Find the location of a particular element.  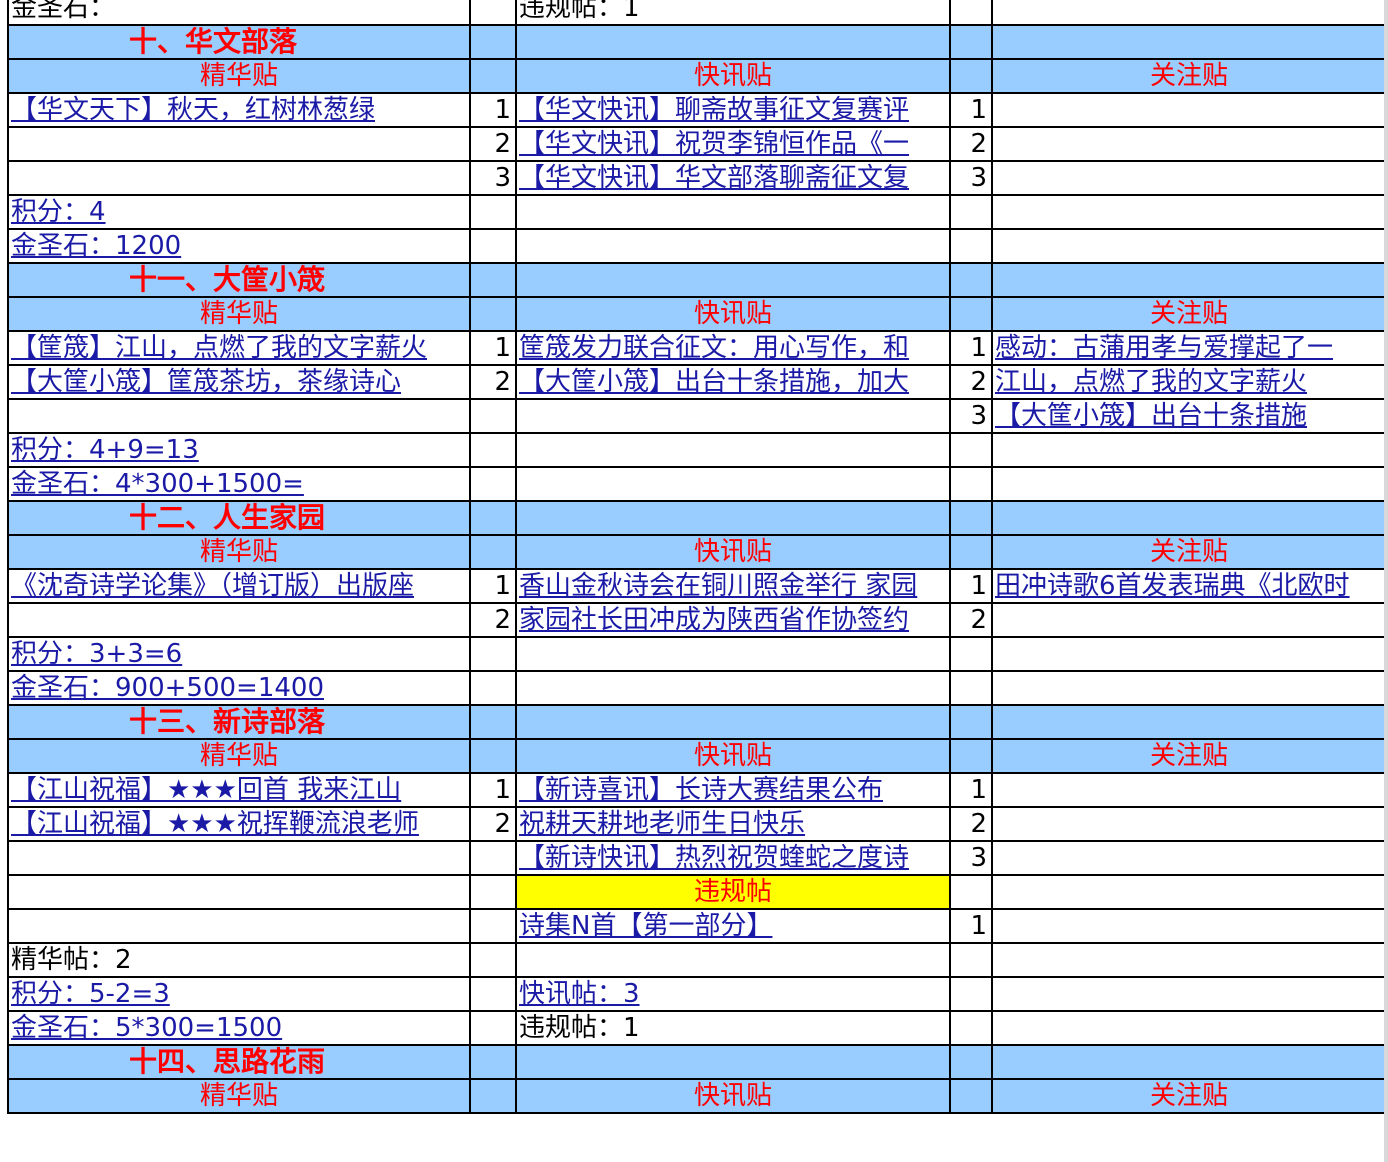

featured-post-link: 【江山祝福】★★★回首 我来江山 is located at coordinates (239, 790).